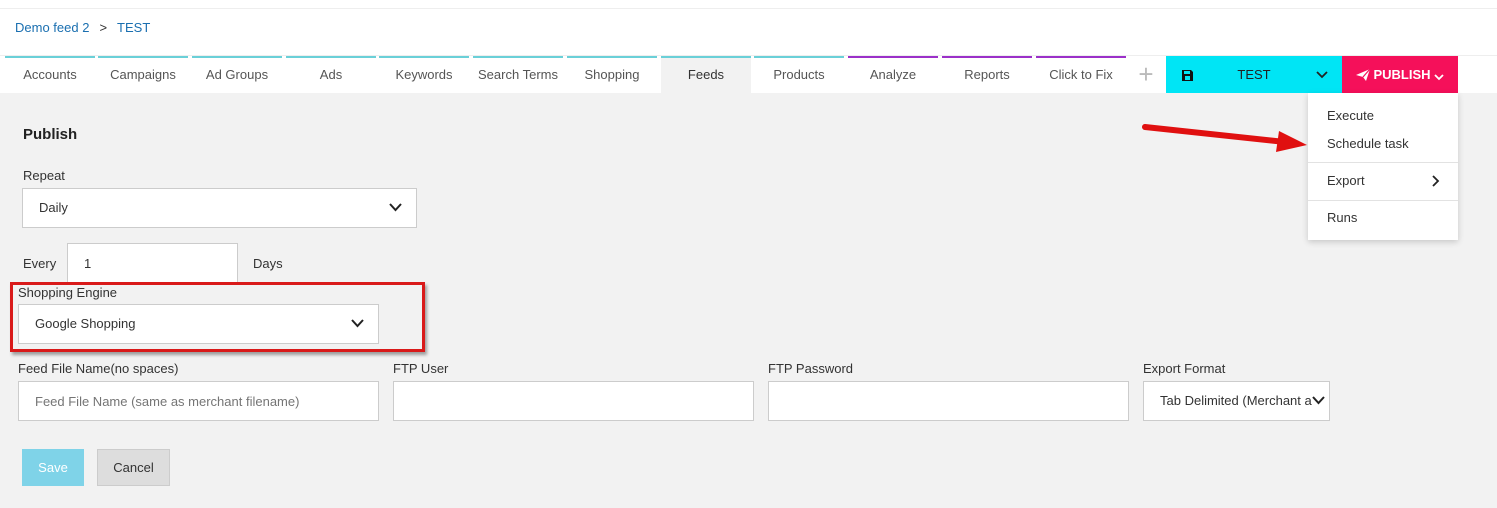 The width and height of the screenshot is (1497, 508). Describe the element at coordinates (424, 74) in the screenshot. I see `tab-keywords: Keywords` at that location.